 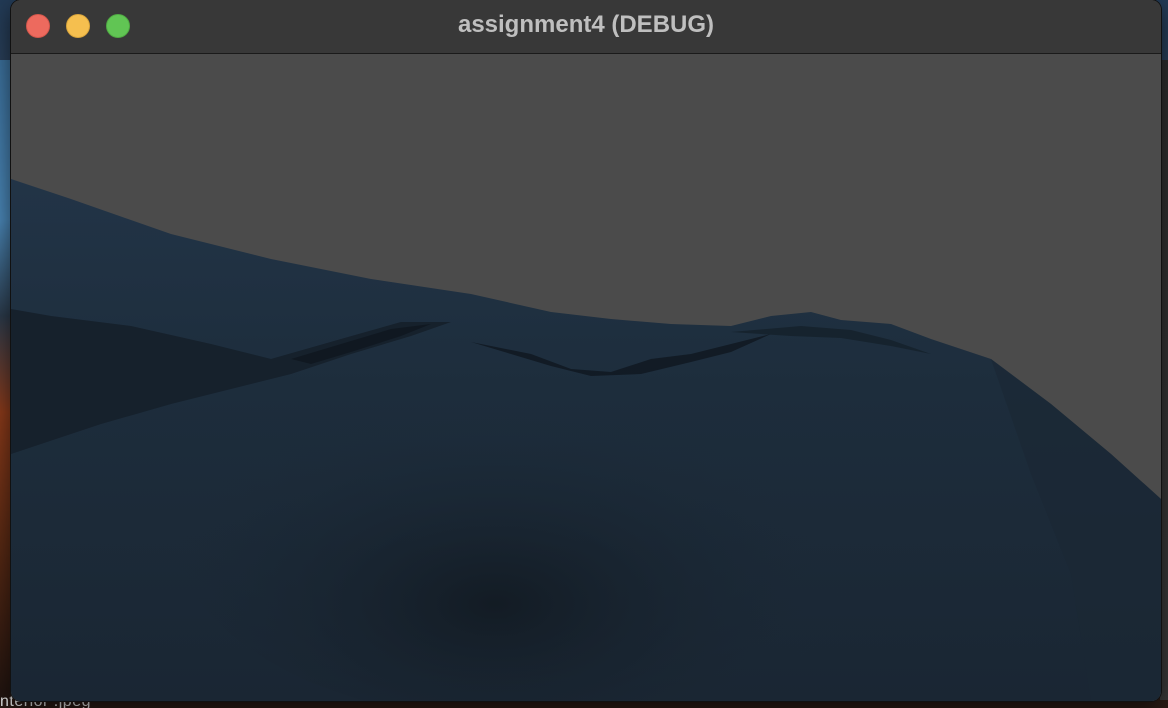 What do you see at coordinates (78, 26) in the screenshot?
I see `minimize-icon` at bounding box center [78, 26].